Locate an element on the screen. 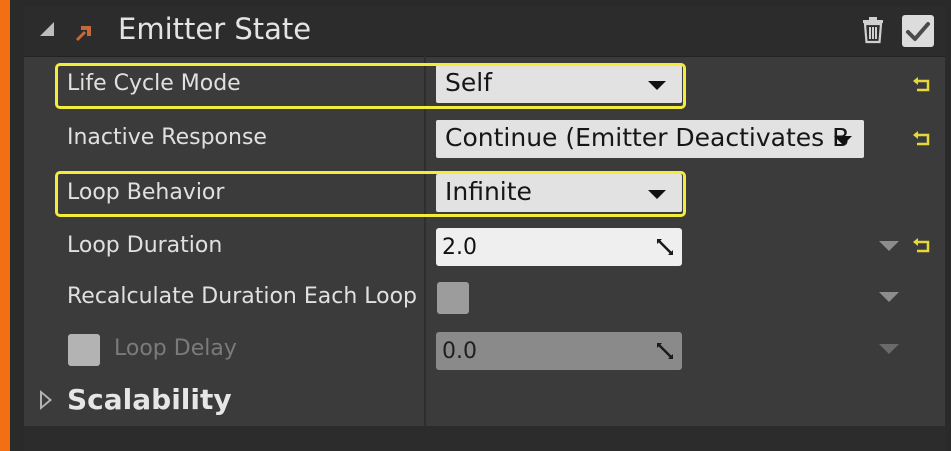 Image resolution: width=951 pixels, height=451 pixels. inactive-response-label: Inactive Response is located at coordinates (167, 137).